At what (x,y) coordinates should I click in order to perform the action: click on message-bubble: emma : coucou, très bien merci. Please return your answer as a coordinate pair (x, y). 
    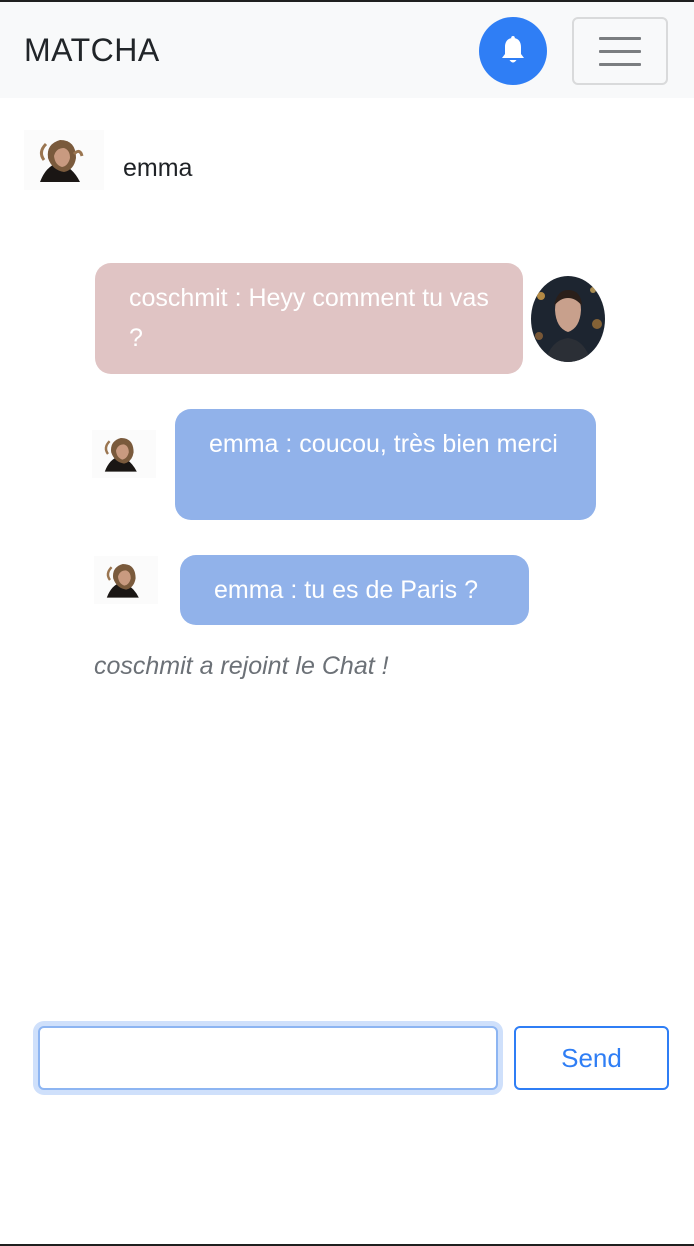
    Looking at the image, I should click on (385, 464).